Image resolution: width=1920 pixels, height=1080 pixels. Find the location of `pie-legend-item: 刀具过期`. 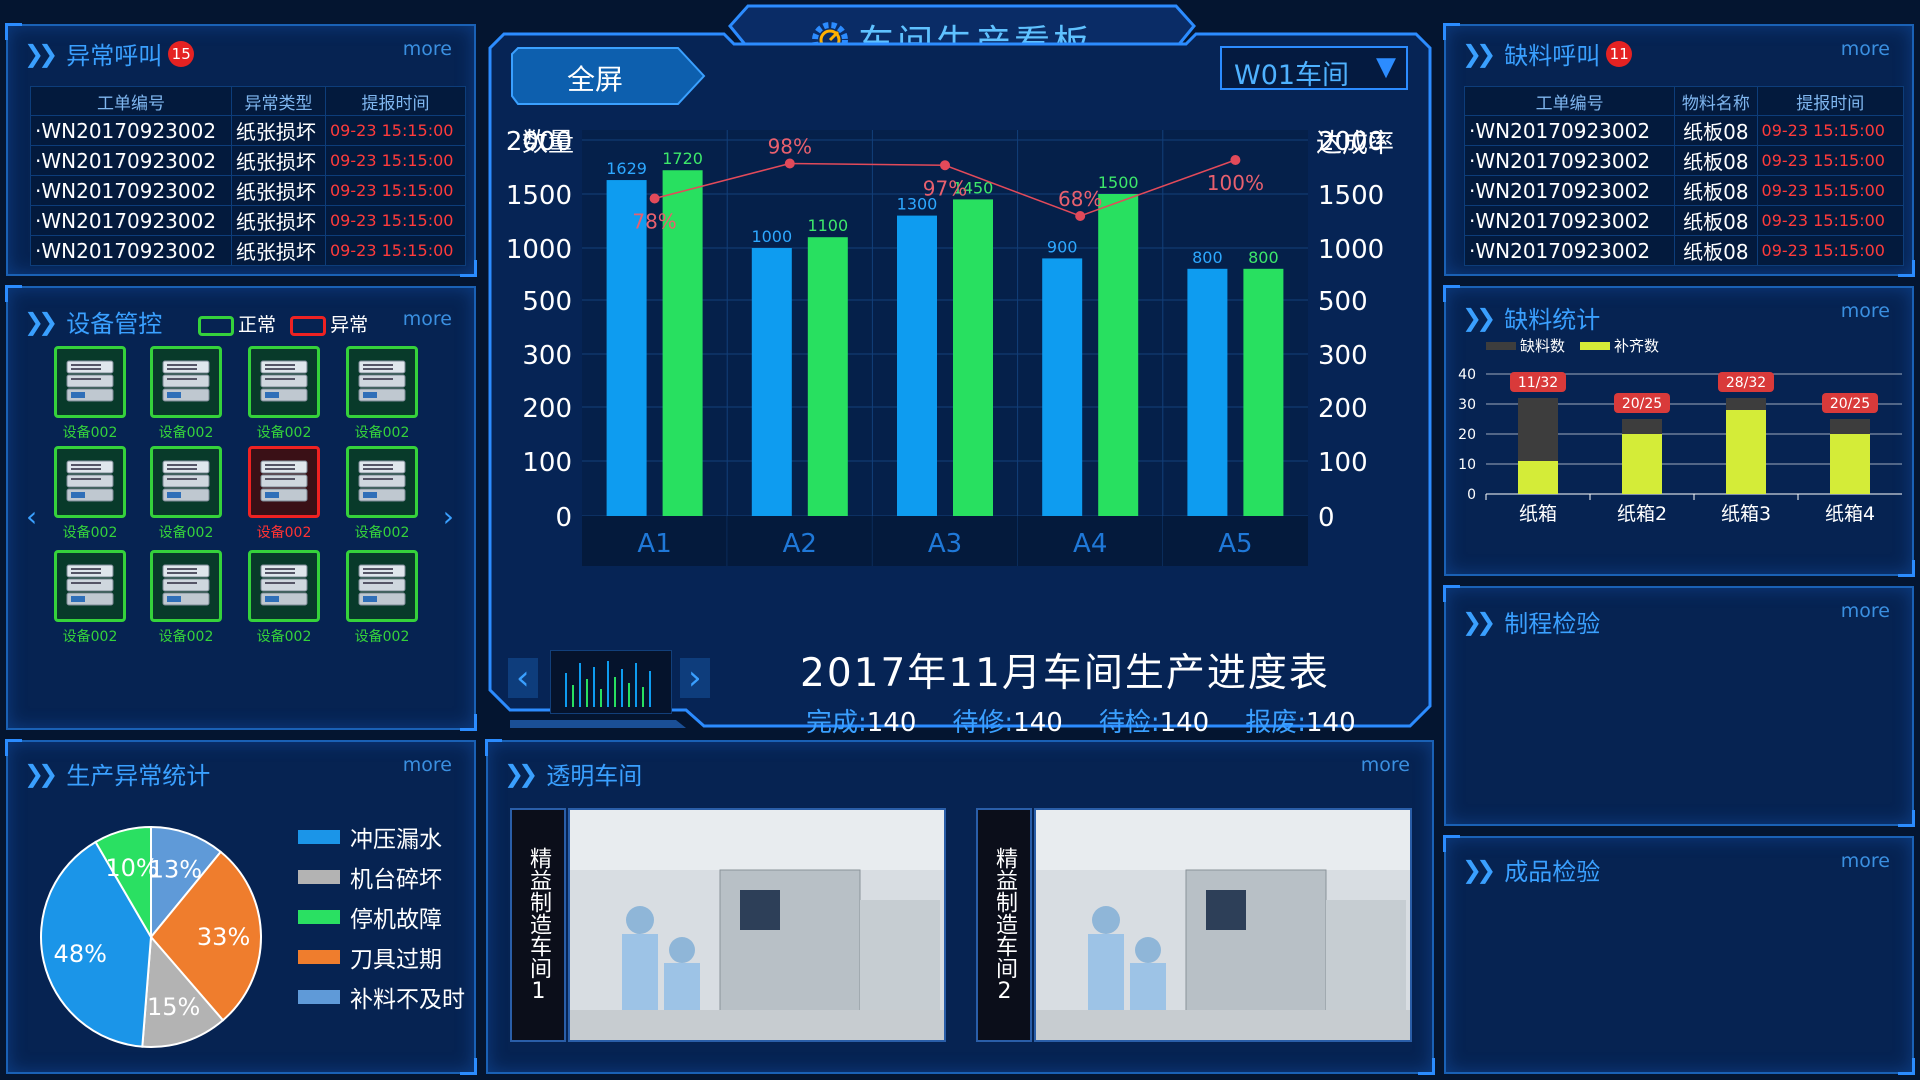

pie-legend-item: 刀具过期 is located at coordinates (370, 957).